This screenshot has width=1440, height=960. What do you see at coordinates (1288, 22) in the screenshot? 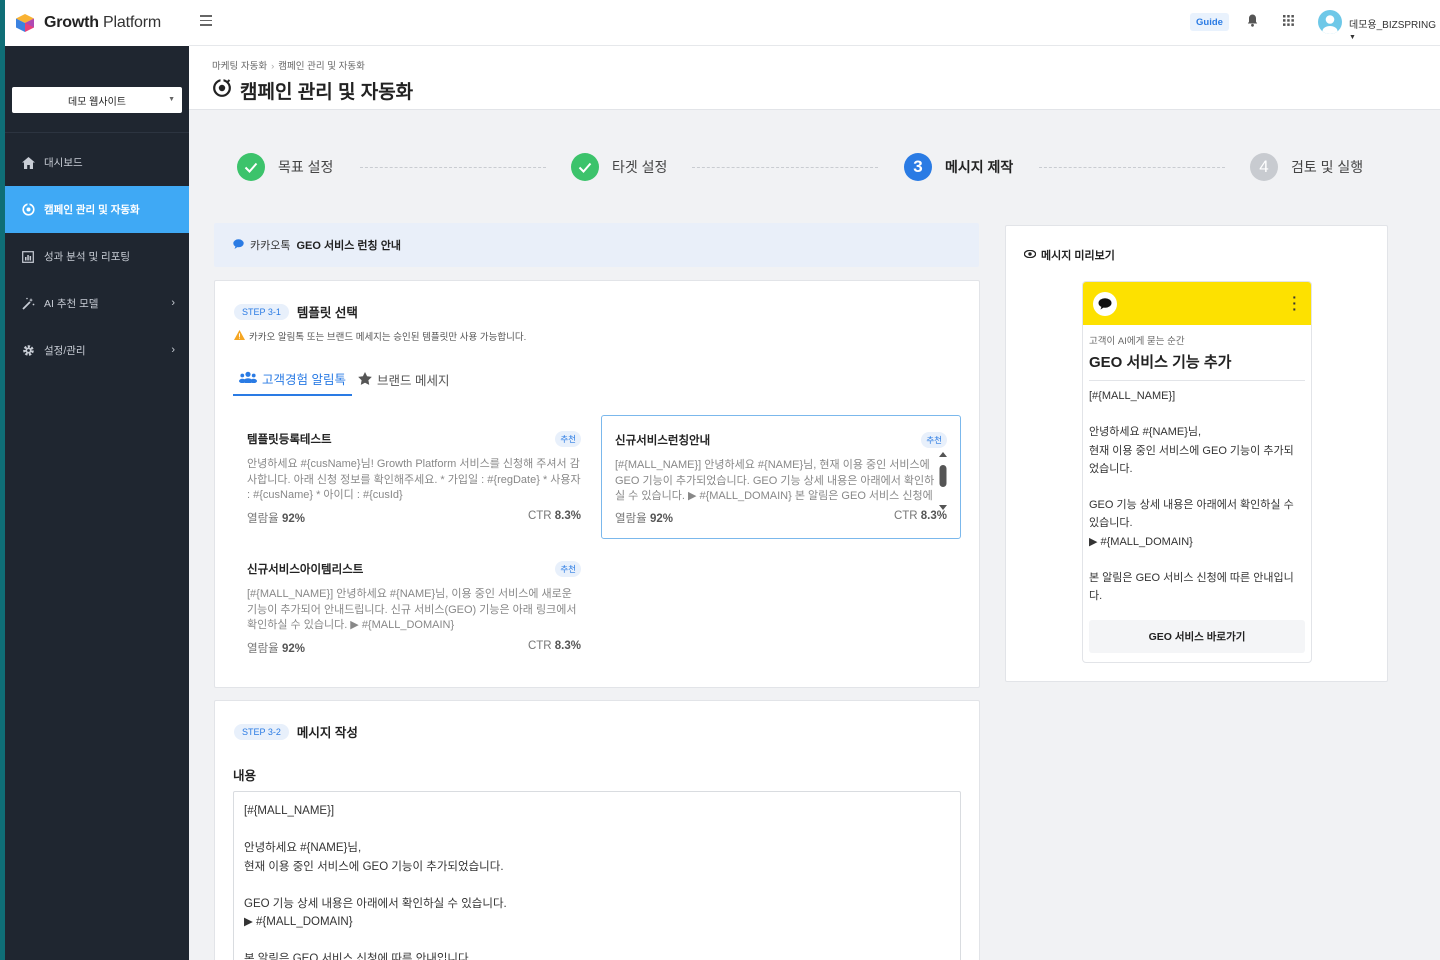
I see `apps-grid-icon` at bounding box center [1288, 22].